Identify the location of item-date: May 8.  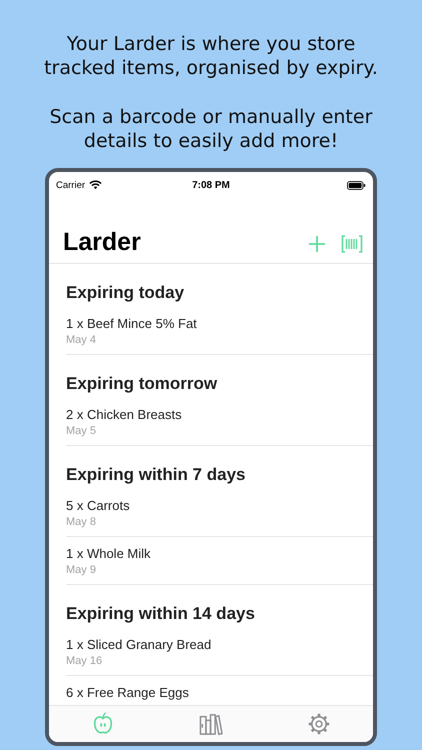
(81, 522).